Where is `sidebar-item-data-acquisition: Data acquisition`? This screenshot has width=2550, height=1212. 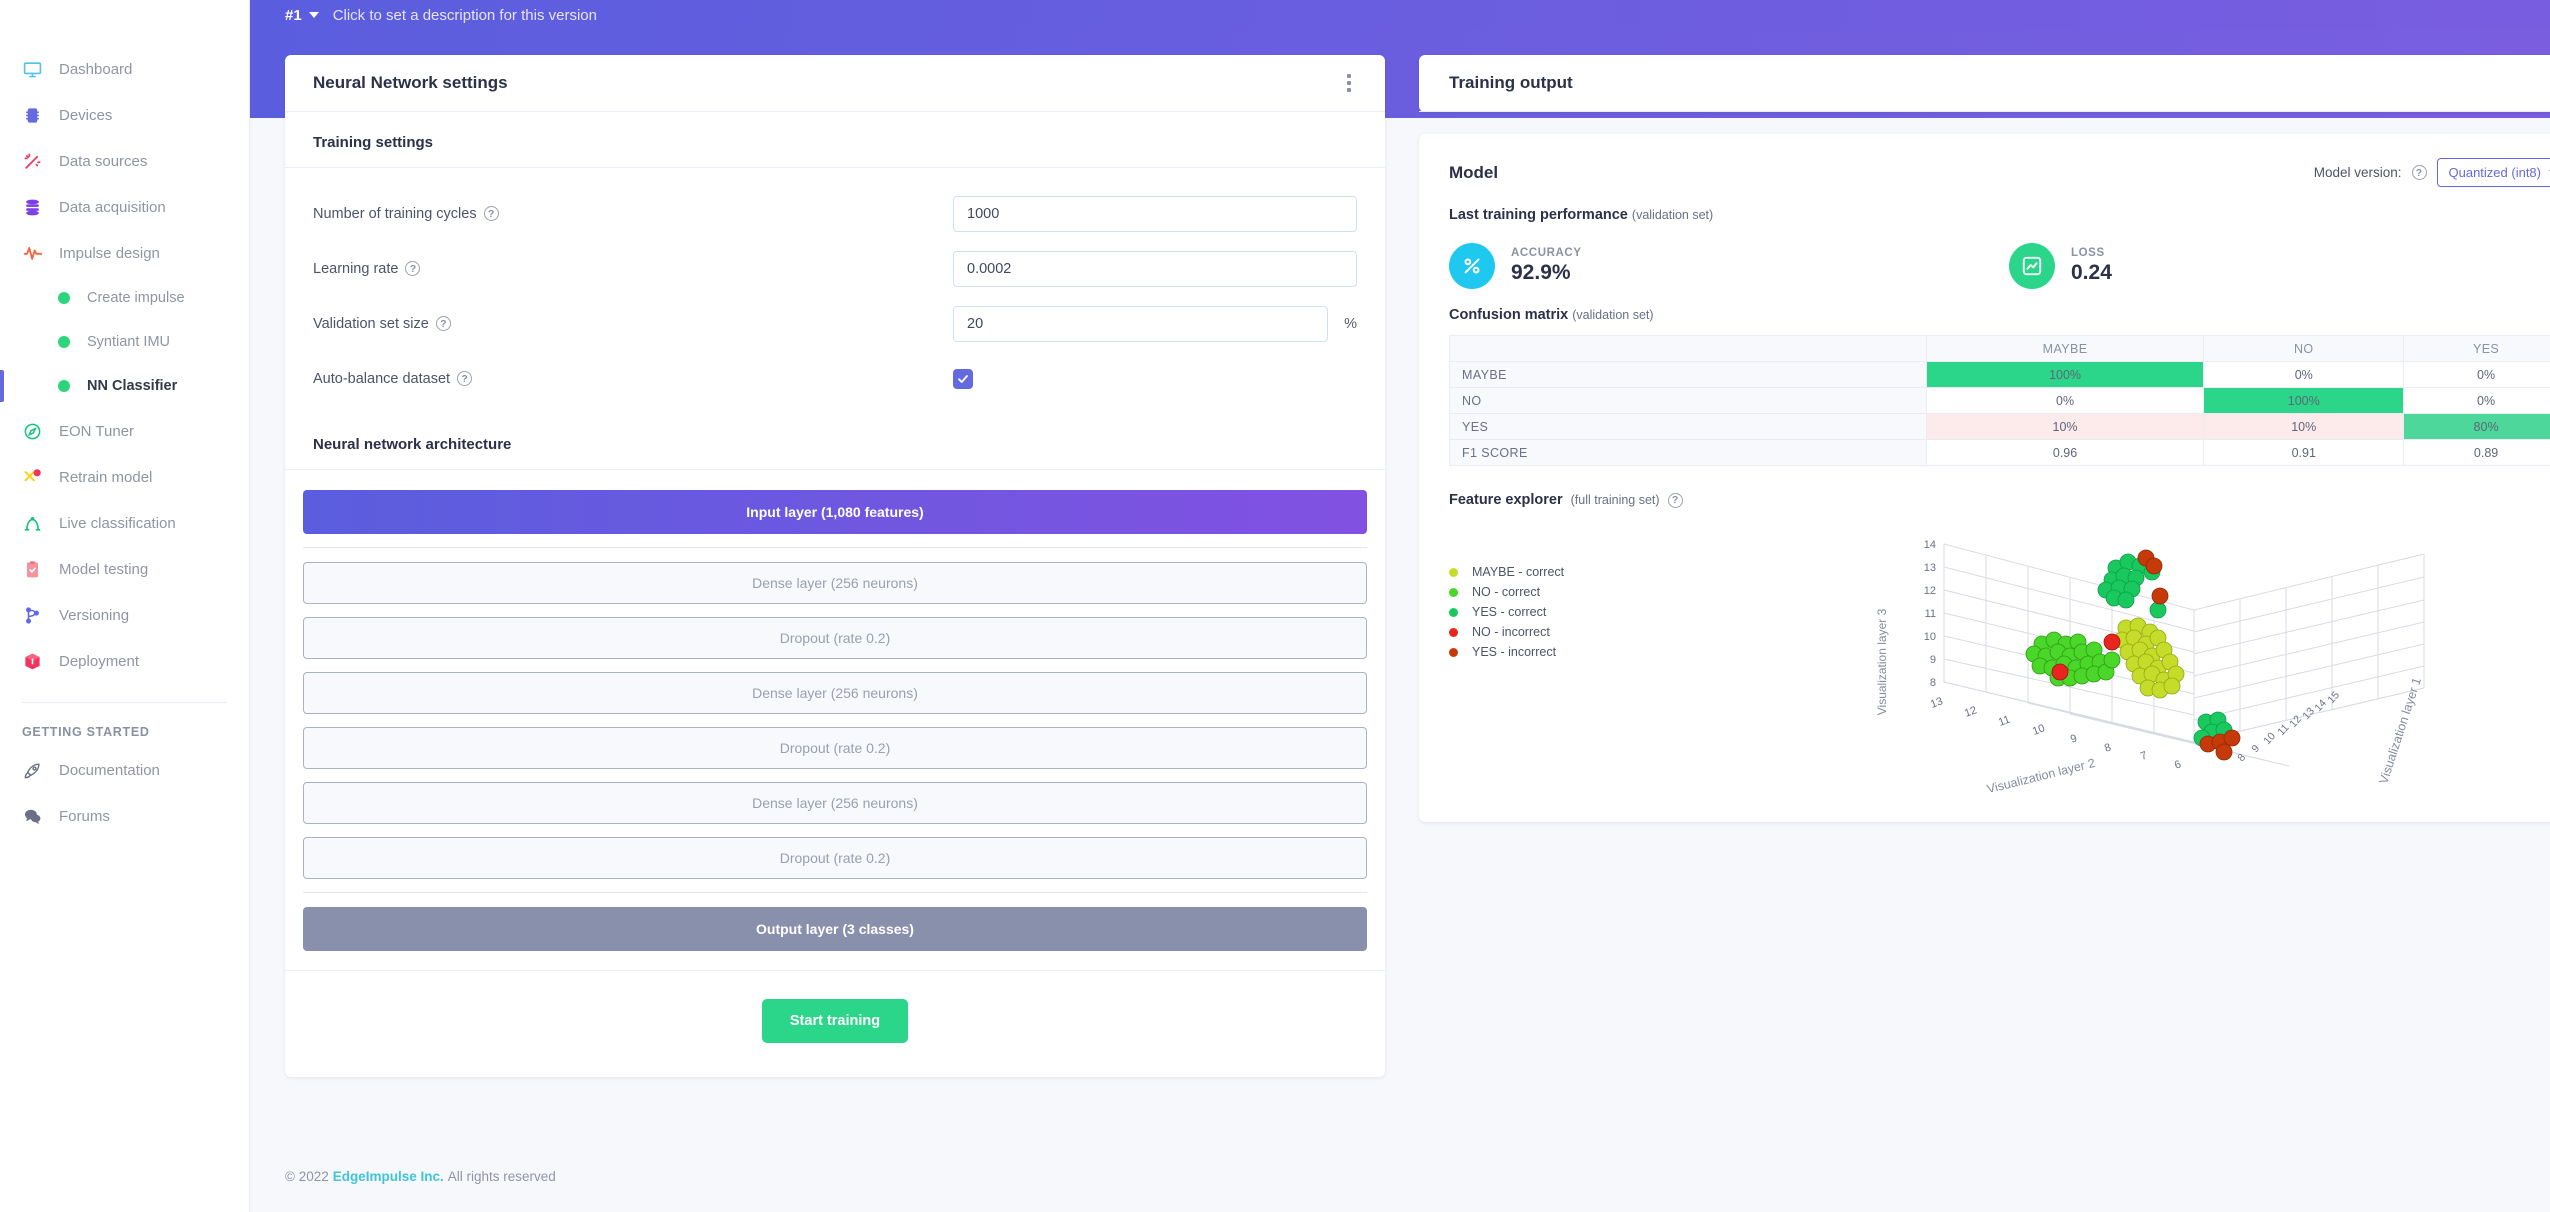 sidebar-item-data-acquisition: Data acquisition is located at coordinates (124, 207).